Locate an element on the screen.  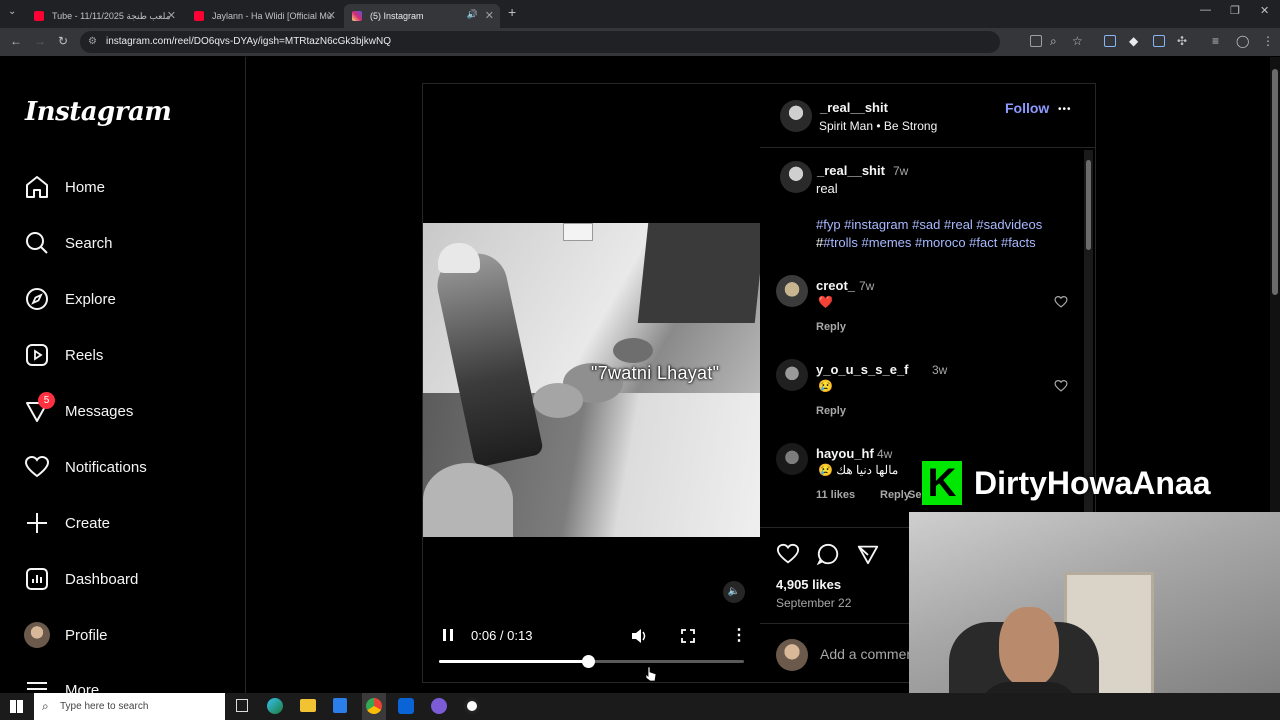
reload-icon: ↻ is located at coordinates (63, 41).